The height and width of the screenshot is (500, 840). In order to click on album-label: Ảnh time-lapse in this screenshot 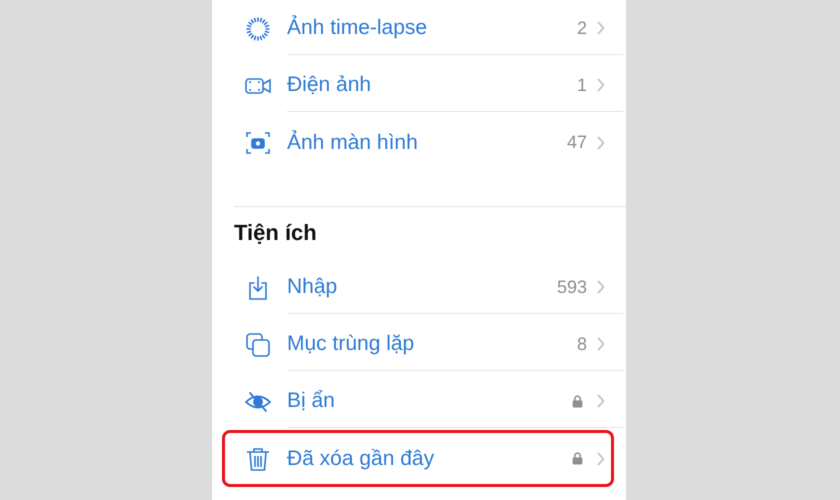, I will do `click(432, 28)`.